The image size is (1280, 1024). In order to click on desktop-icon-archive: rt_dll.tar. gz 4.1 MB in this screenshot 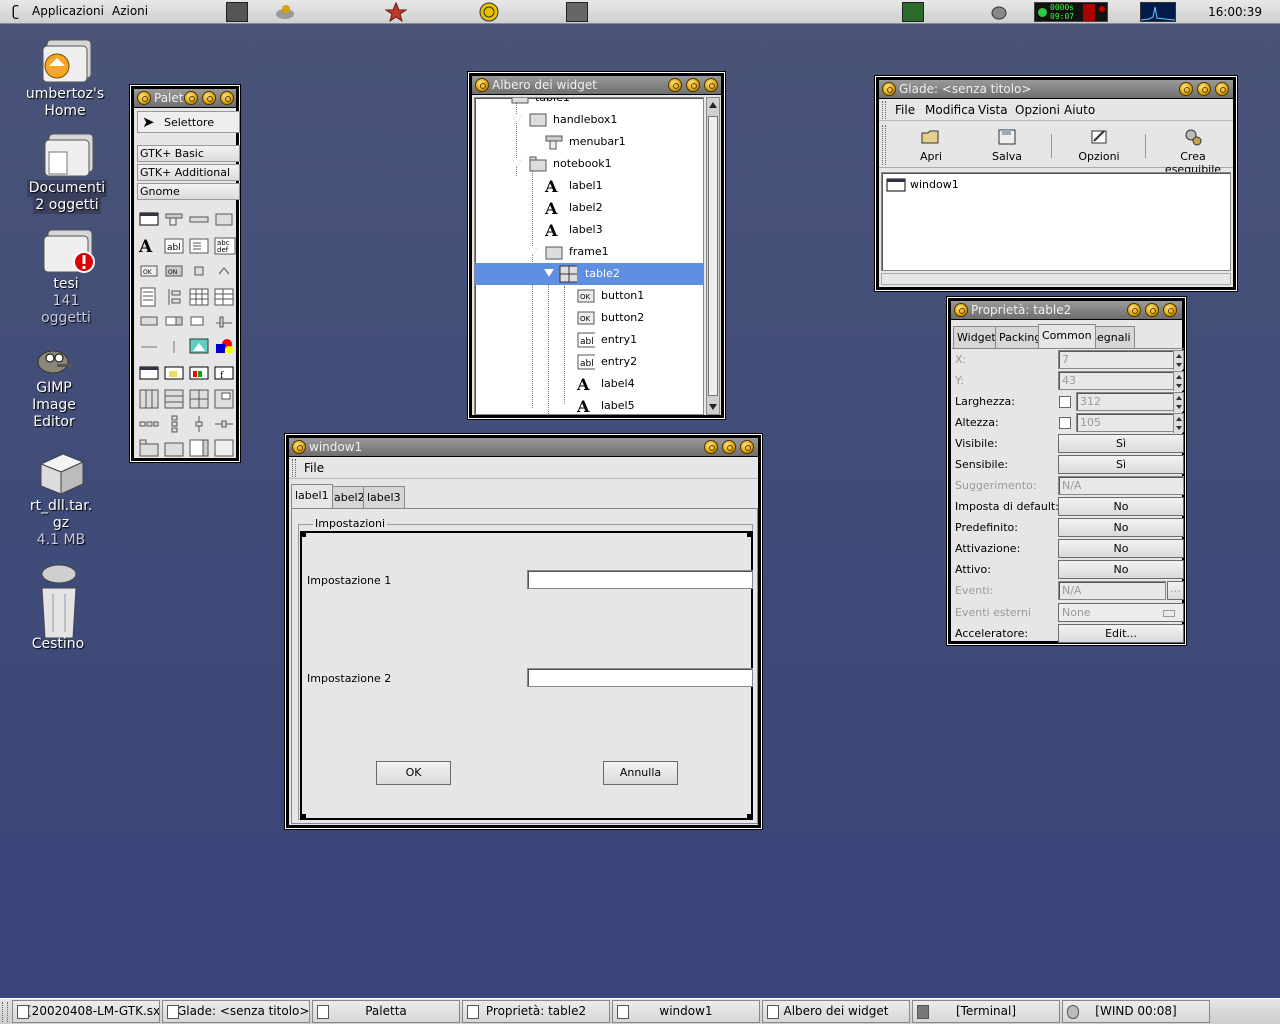, I will do `click(61, 499)`.